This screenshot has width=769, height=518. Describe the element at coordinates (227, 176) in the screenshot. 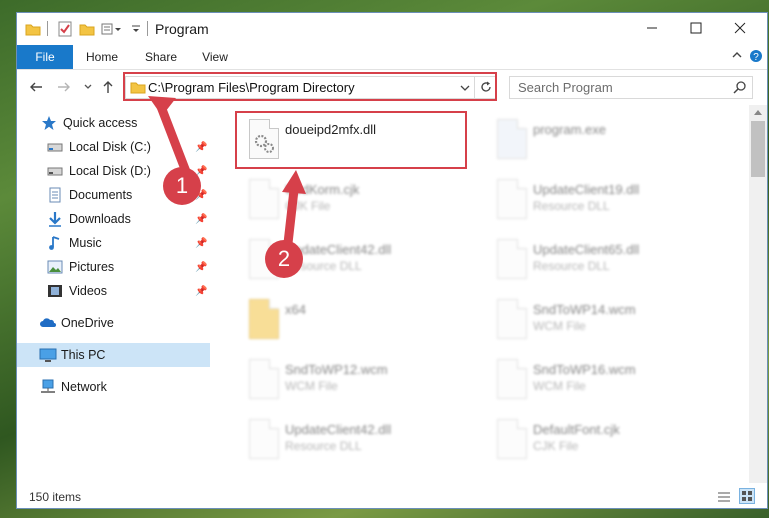

I see `annotation-arrows` at that location.